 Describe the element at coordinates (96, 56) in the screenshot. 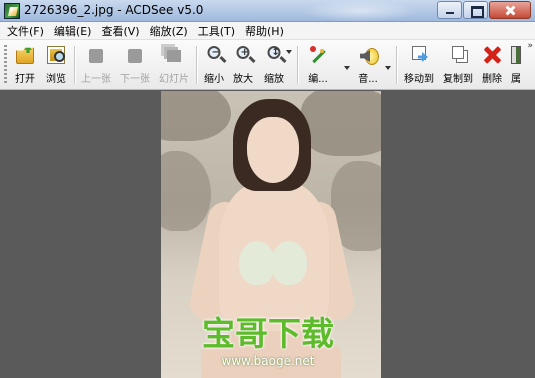

I see `prev-image-icon` at that location.